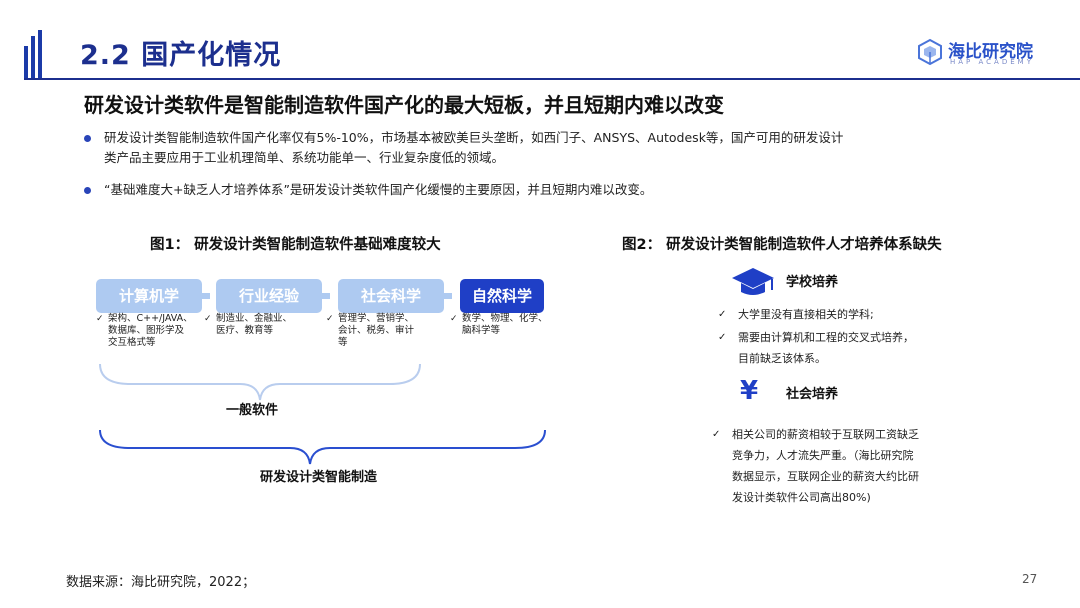  I want to click on page-number: 27, so click(1030, 579).